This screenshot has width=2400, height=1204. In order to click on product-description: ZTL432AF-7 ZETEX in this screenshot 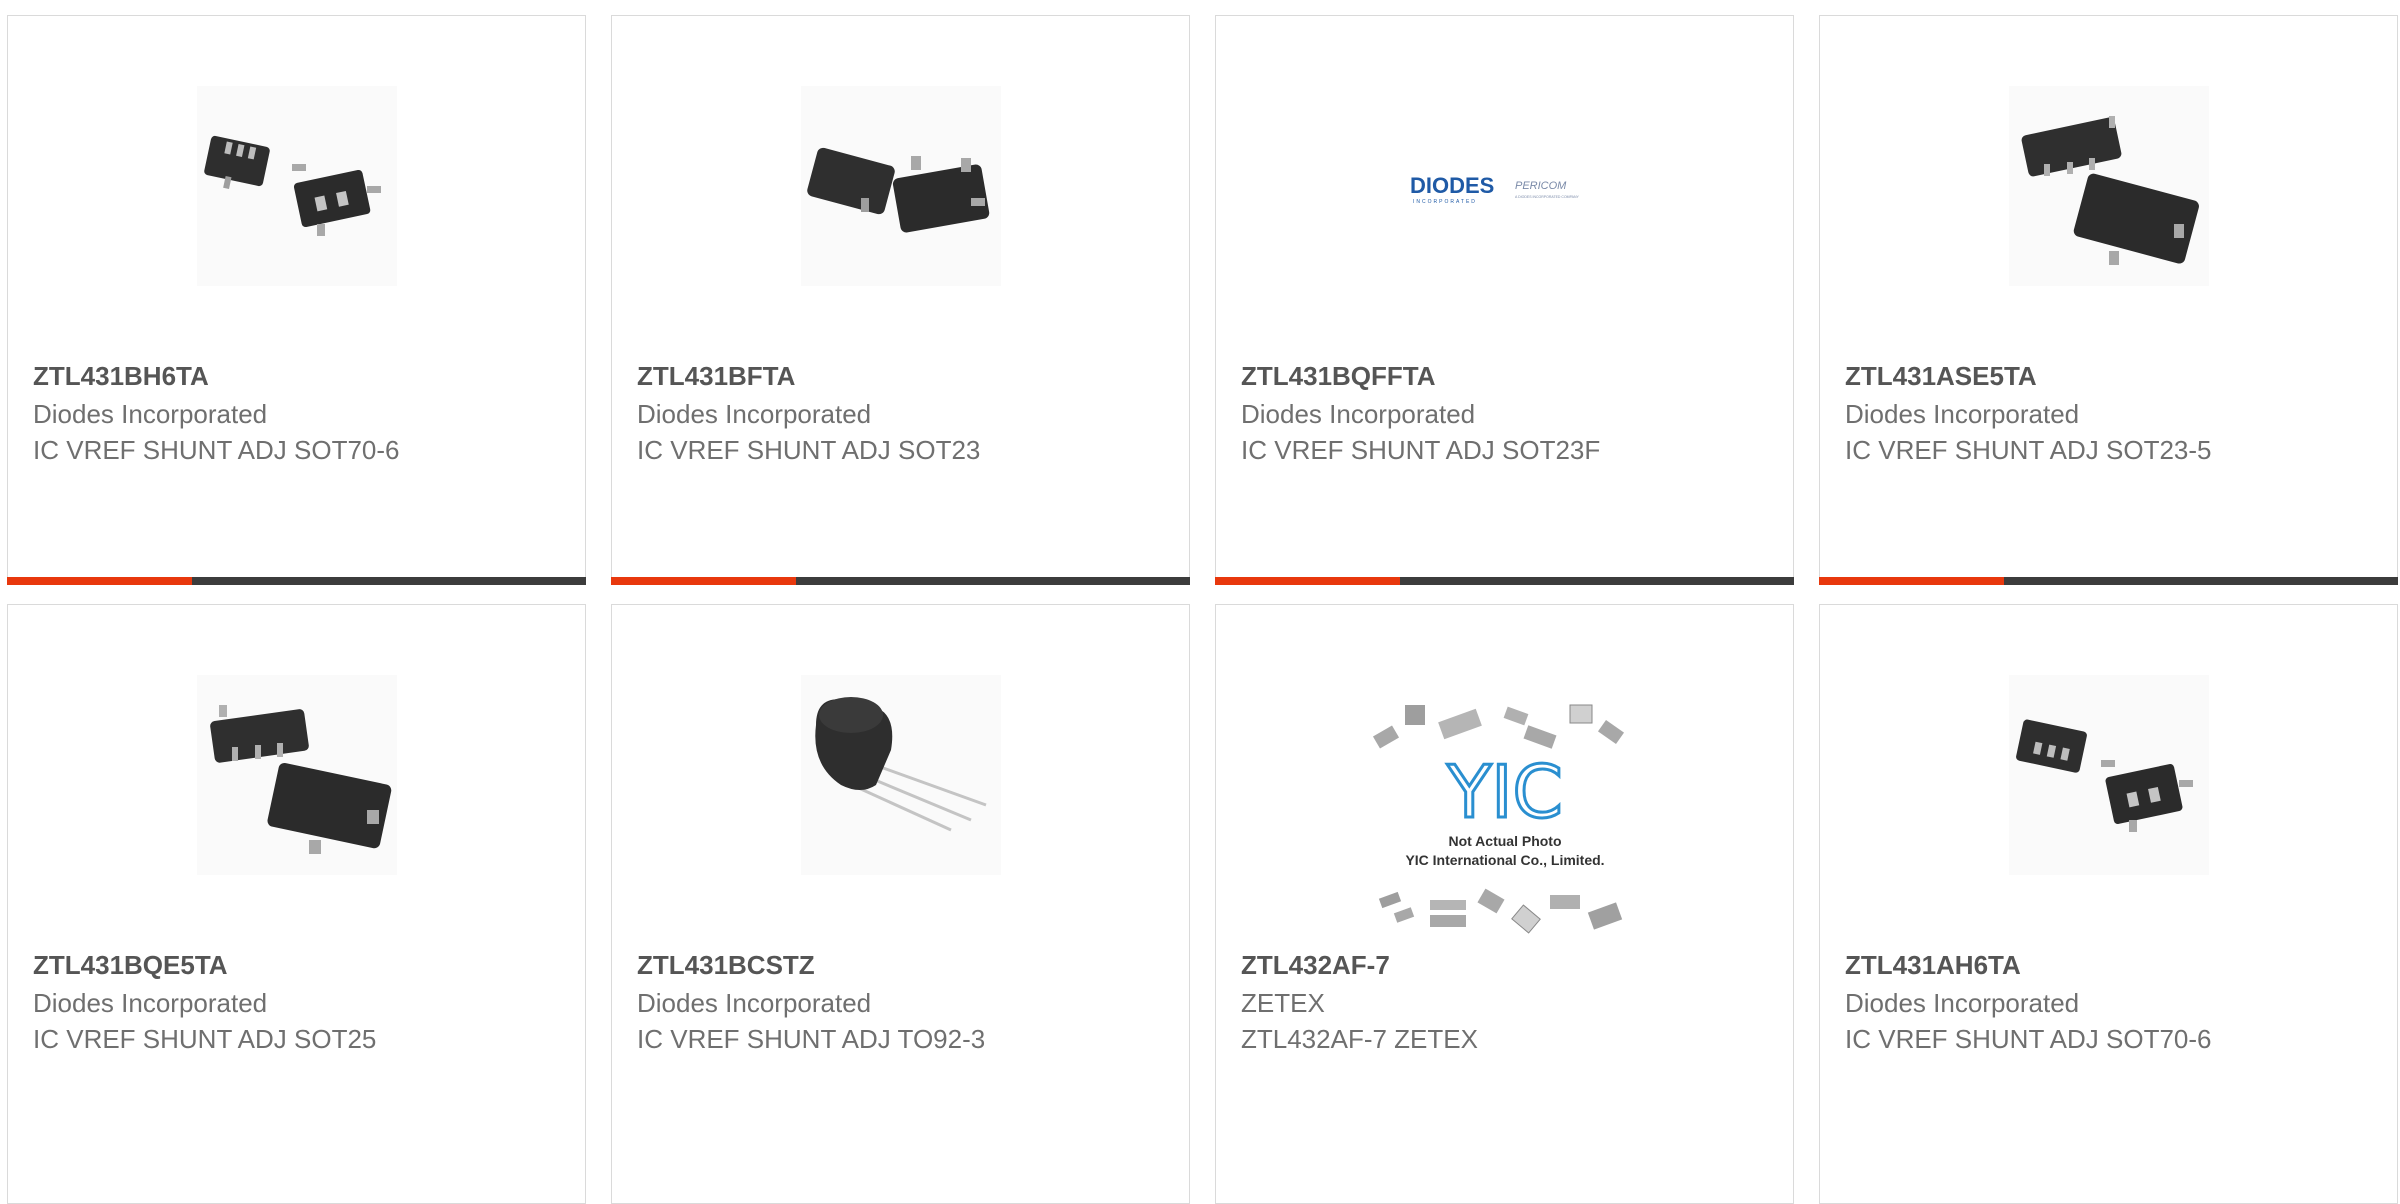, I will do `click(1359, 1039)`.